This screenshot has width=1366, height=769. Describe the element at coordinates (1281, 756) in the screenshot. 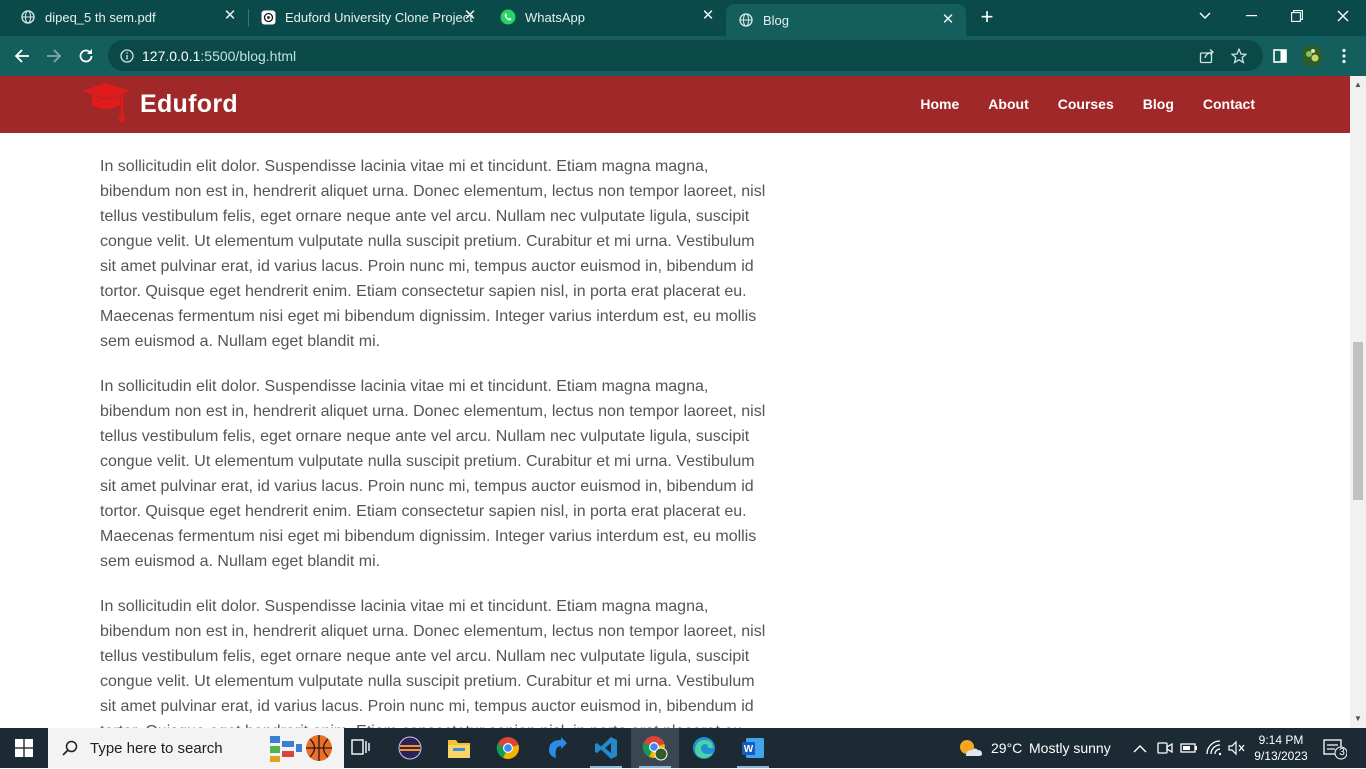

I see `clock-date: 9/13/2023` at that location.